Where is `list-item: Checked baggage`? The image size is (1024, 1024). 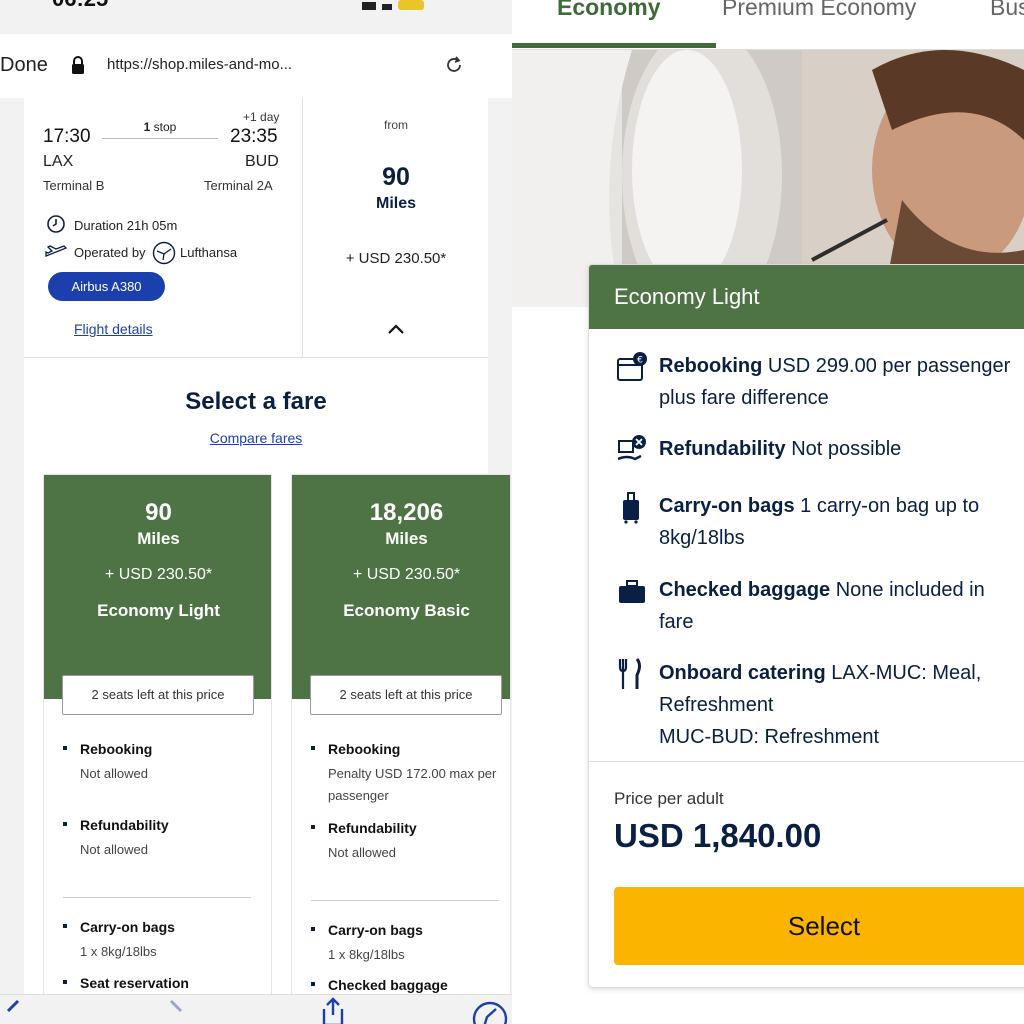
list-item: Checked baggage is located at coordinates (406, 985).